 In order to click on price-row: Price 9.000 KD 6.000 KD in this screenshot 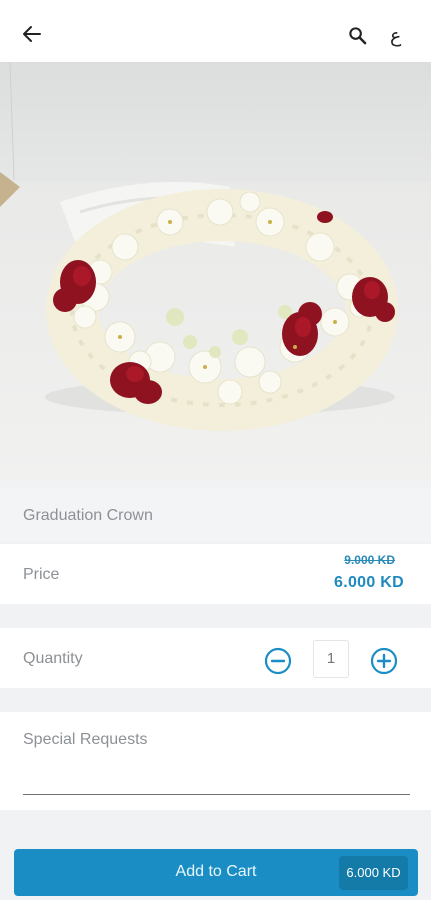, I will do `click(215, 574)`.